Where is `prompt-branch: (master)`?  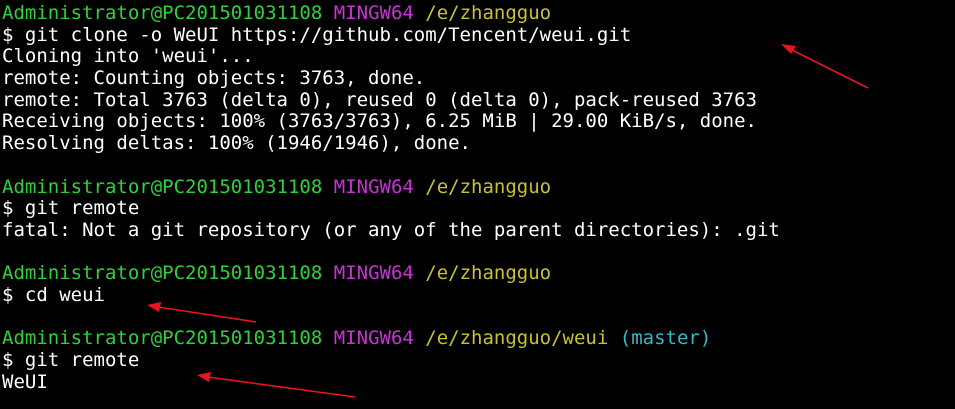
prompt-branch: (master) is located at coordinates (665, 338).